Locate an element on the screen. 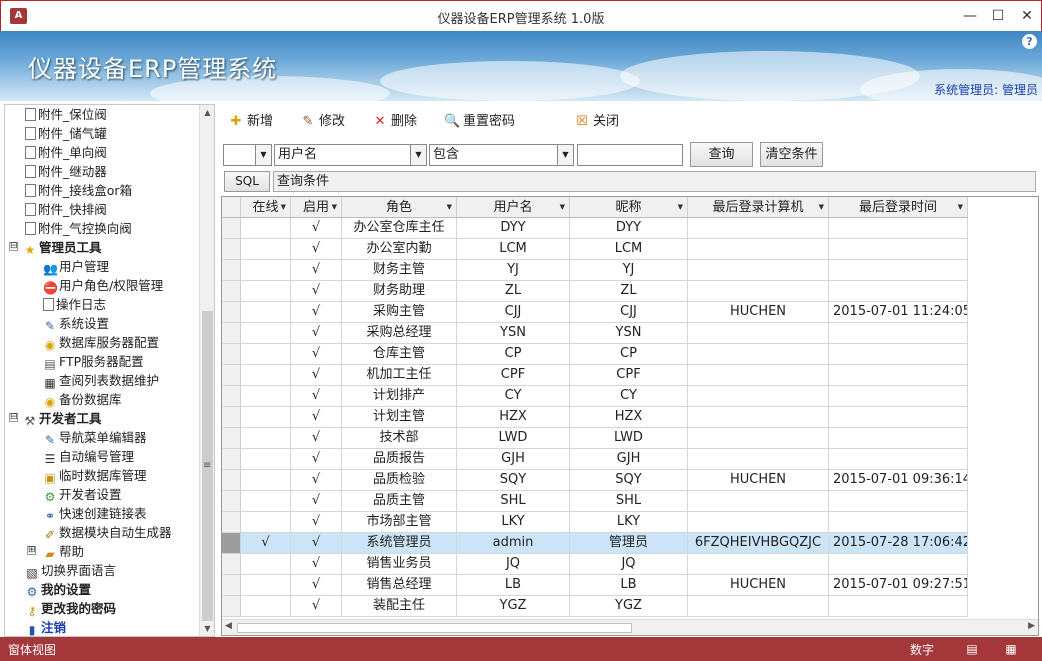 The image size is (1042, 661). expand-toggle: ⊞ is located at coordinates (31, 550).